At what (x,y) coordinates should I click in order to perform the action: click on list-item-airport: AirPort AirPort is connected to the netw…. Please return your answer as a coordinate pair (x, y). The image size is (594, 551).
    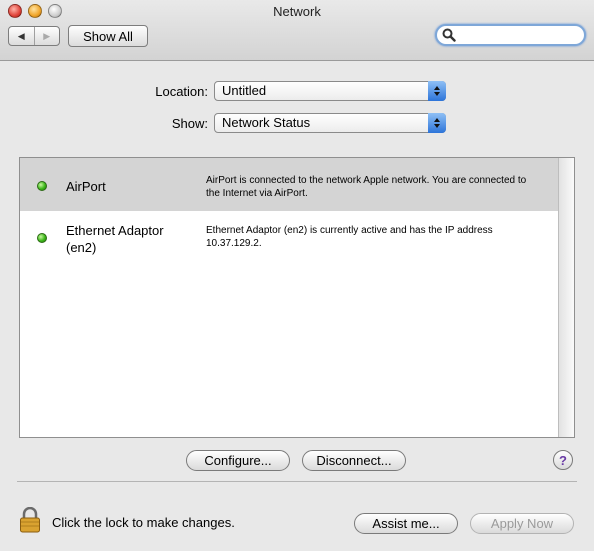
    Looking at the image, I should click on (290, 184).